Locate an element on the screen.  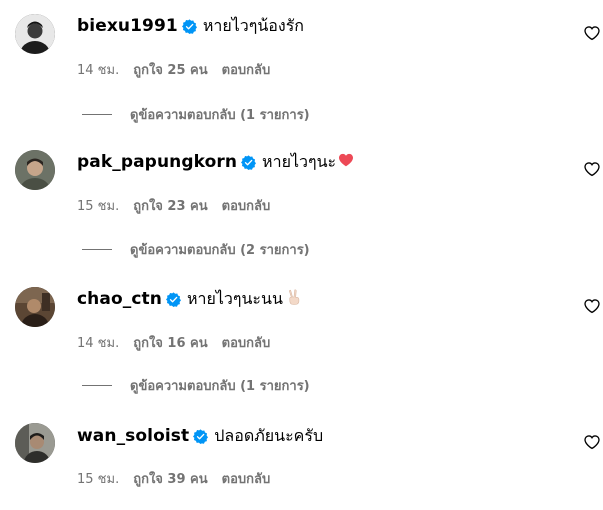
username: wan_soloist is located at coordinates (133, 436).